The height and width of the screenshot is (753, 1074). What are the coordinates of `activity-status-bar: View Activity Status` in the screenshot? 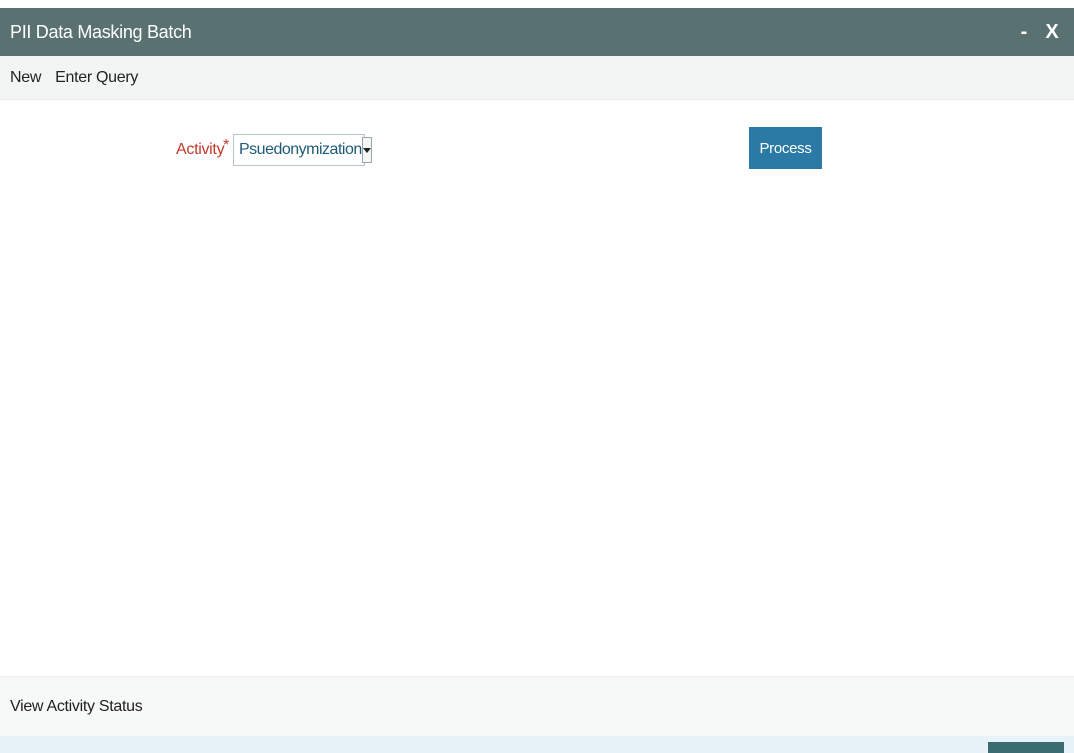 It's located at (537, 706).